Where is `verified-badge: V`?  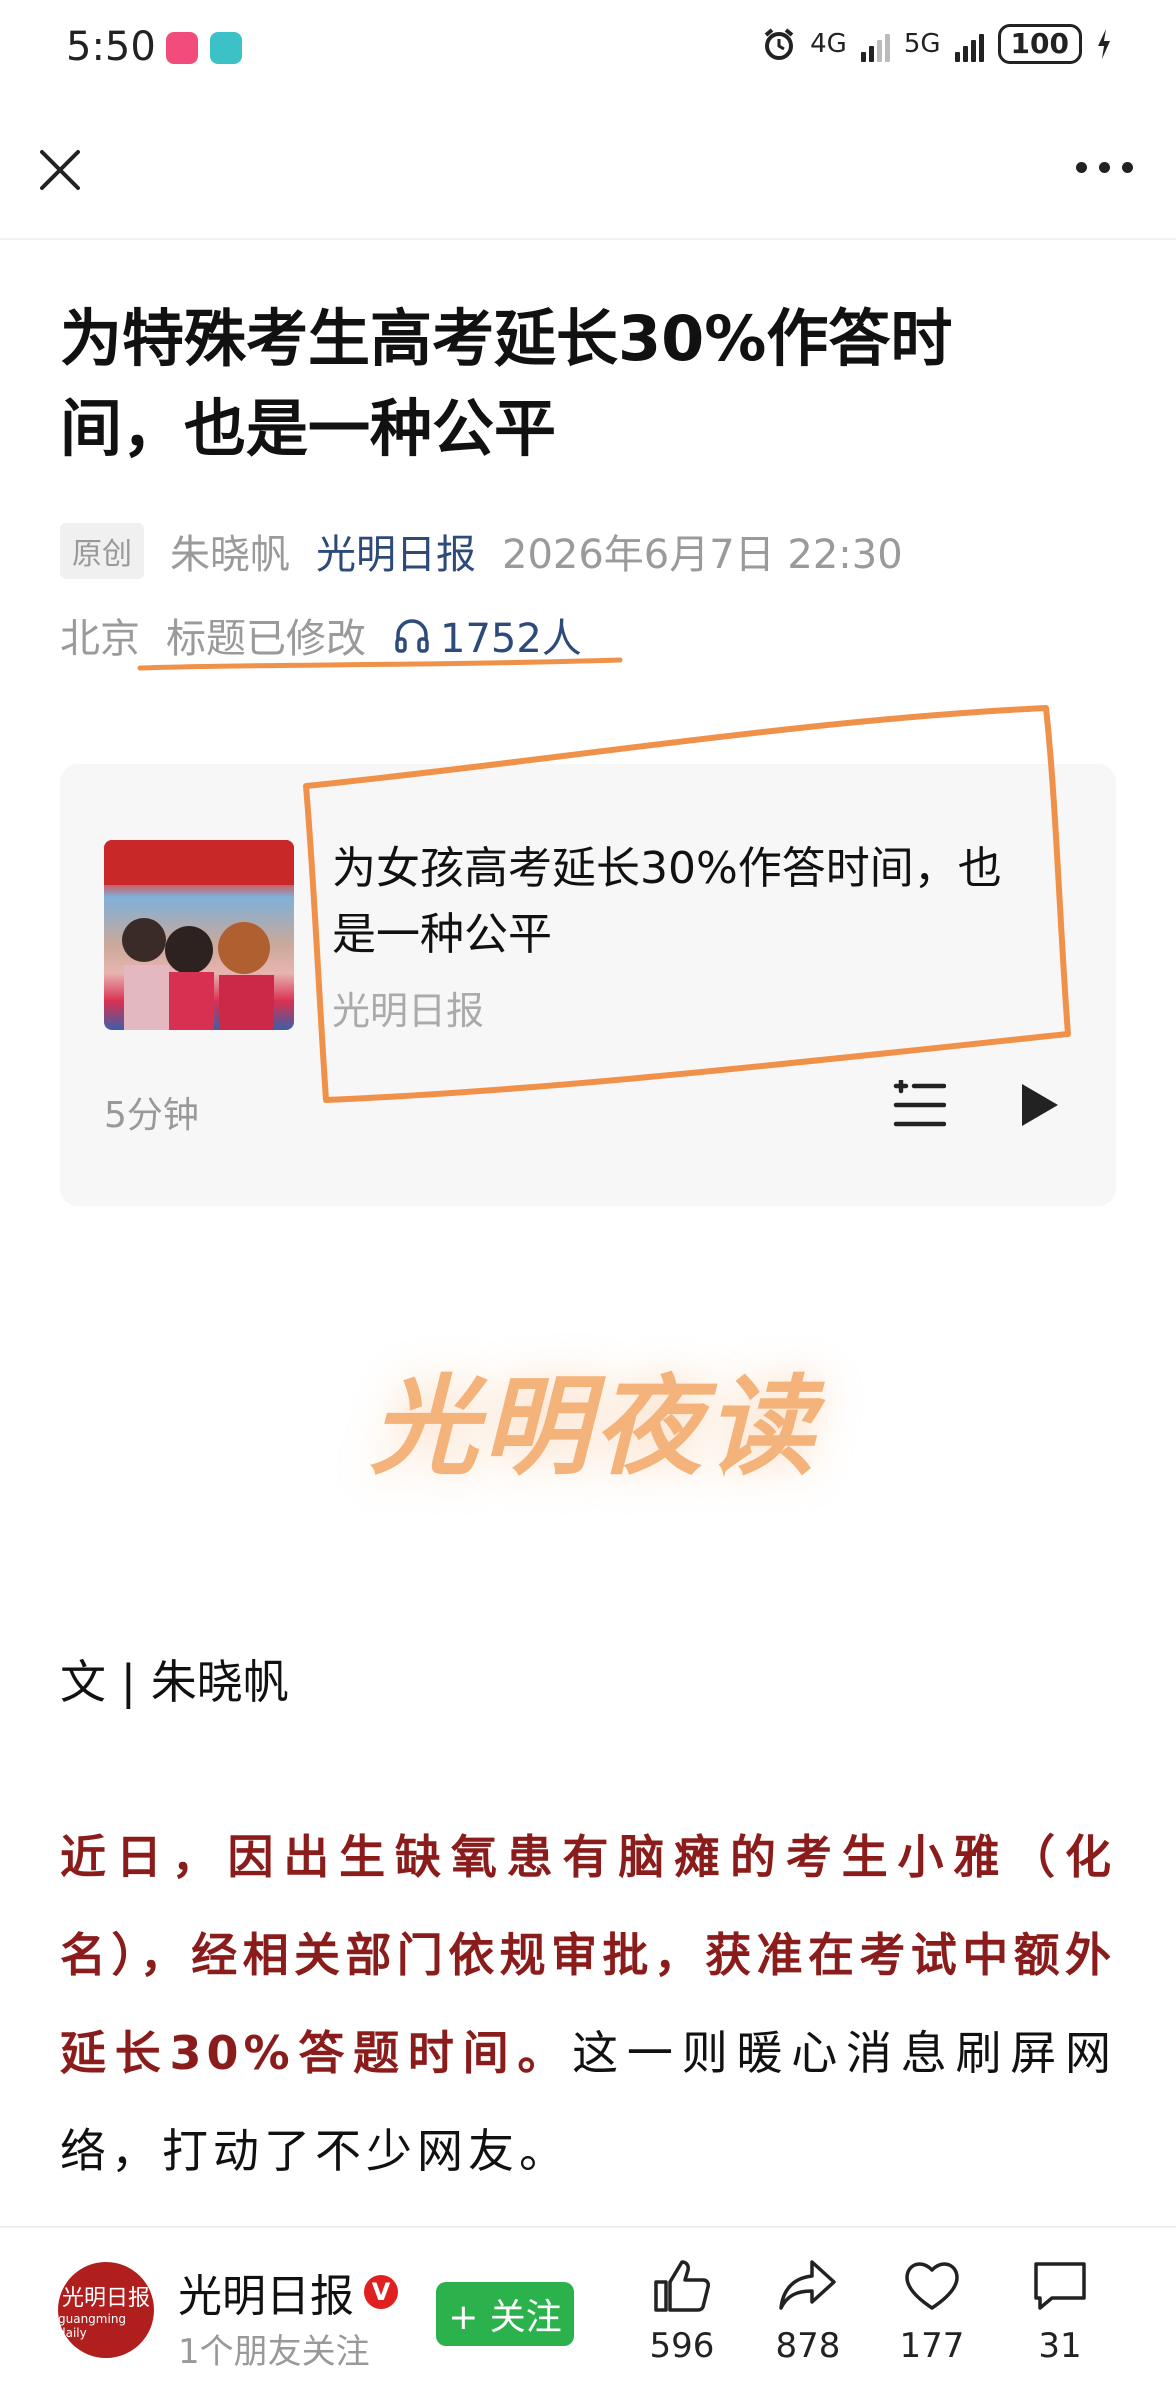
verified-badge: V is located at coordinates (381, 2292).